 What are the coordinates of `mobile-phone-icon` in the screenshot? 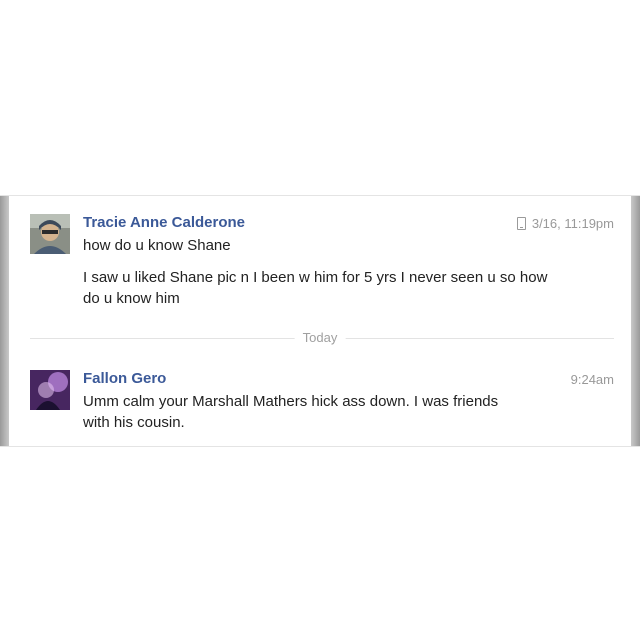 It's located at (521, 223).